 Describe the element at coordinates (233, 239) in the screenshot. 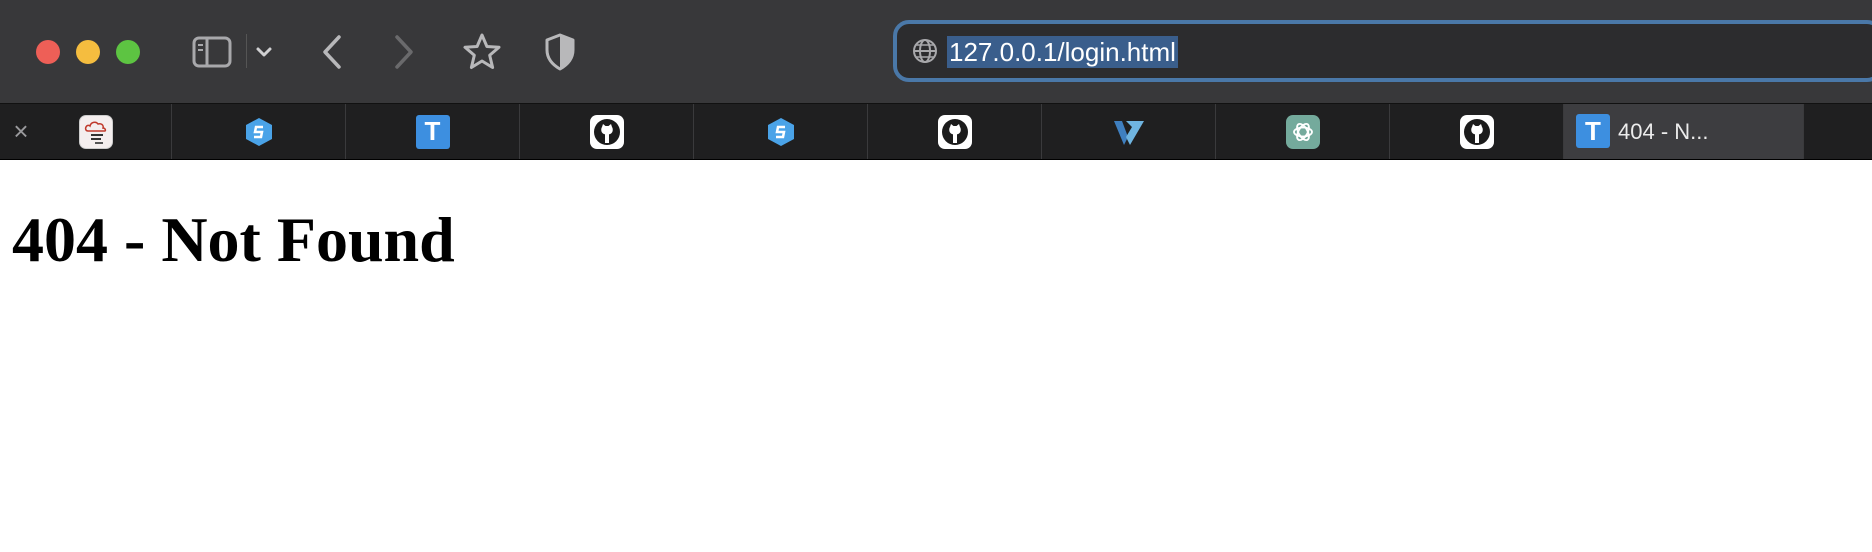

I see `page-title: 404 - Not Found` at that location.